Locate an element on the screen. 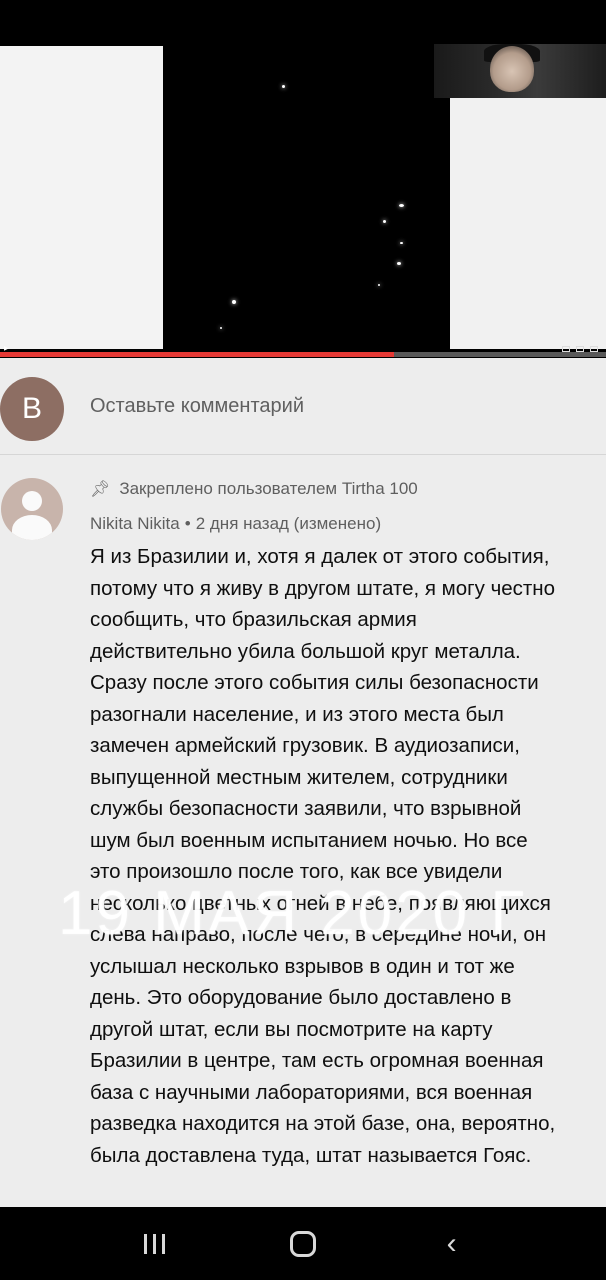 The height and width of the screenshot is (1280, 606). back-button: ‹ is located at coordinates (452, 1244).